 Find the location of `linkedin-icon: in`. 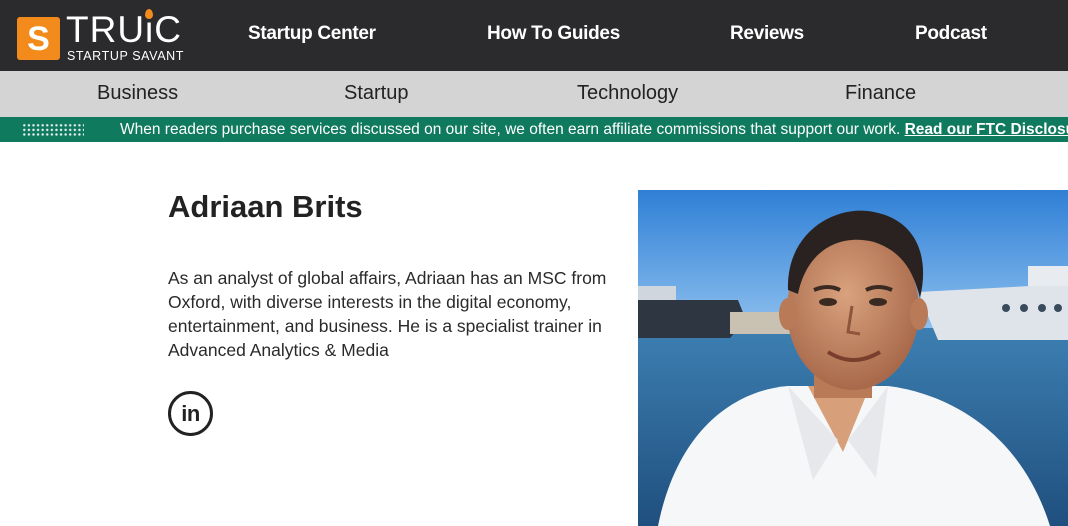

linkedin-icon: in is located at coordinates (190, 413).